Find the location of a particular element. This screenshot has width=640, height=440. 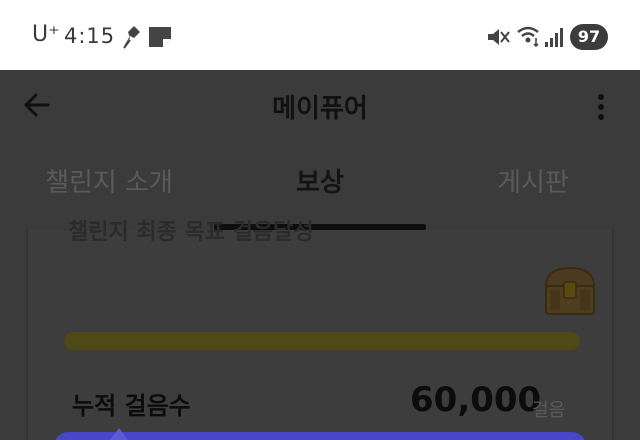

wifi-icon is located at coordinates (528, 37).